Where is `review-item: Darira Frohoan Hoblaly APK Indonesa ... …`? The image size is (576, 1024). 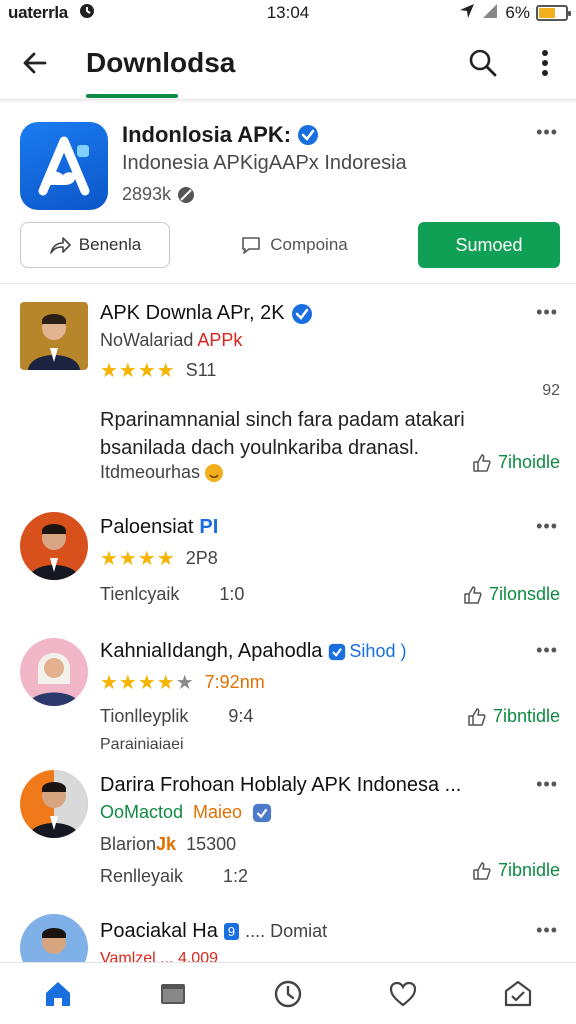 review-item: Darira Frohoan Hoblaly APK Indonesa ... … is located at coordinates (288, 831).